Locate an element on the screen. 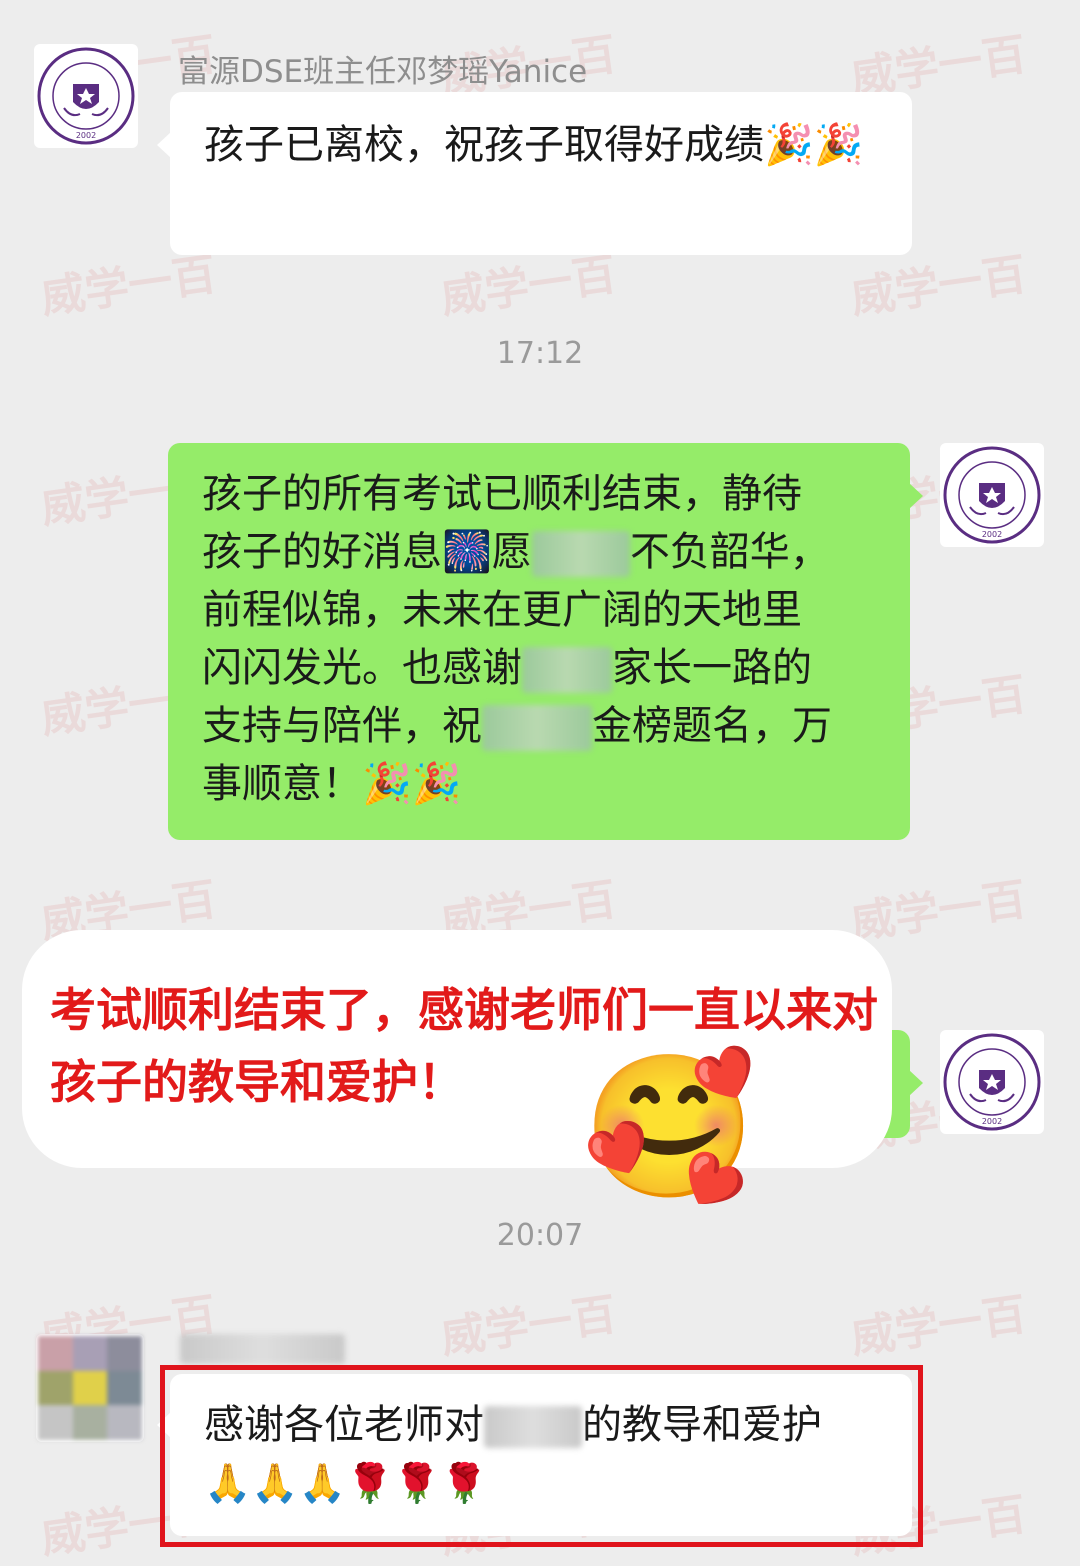 This screenshot has width=1080, height=1566. message-line: 前程似锦，未来在更广阔的天地里 is located at coordinates (502, 610).